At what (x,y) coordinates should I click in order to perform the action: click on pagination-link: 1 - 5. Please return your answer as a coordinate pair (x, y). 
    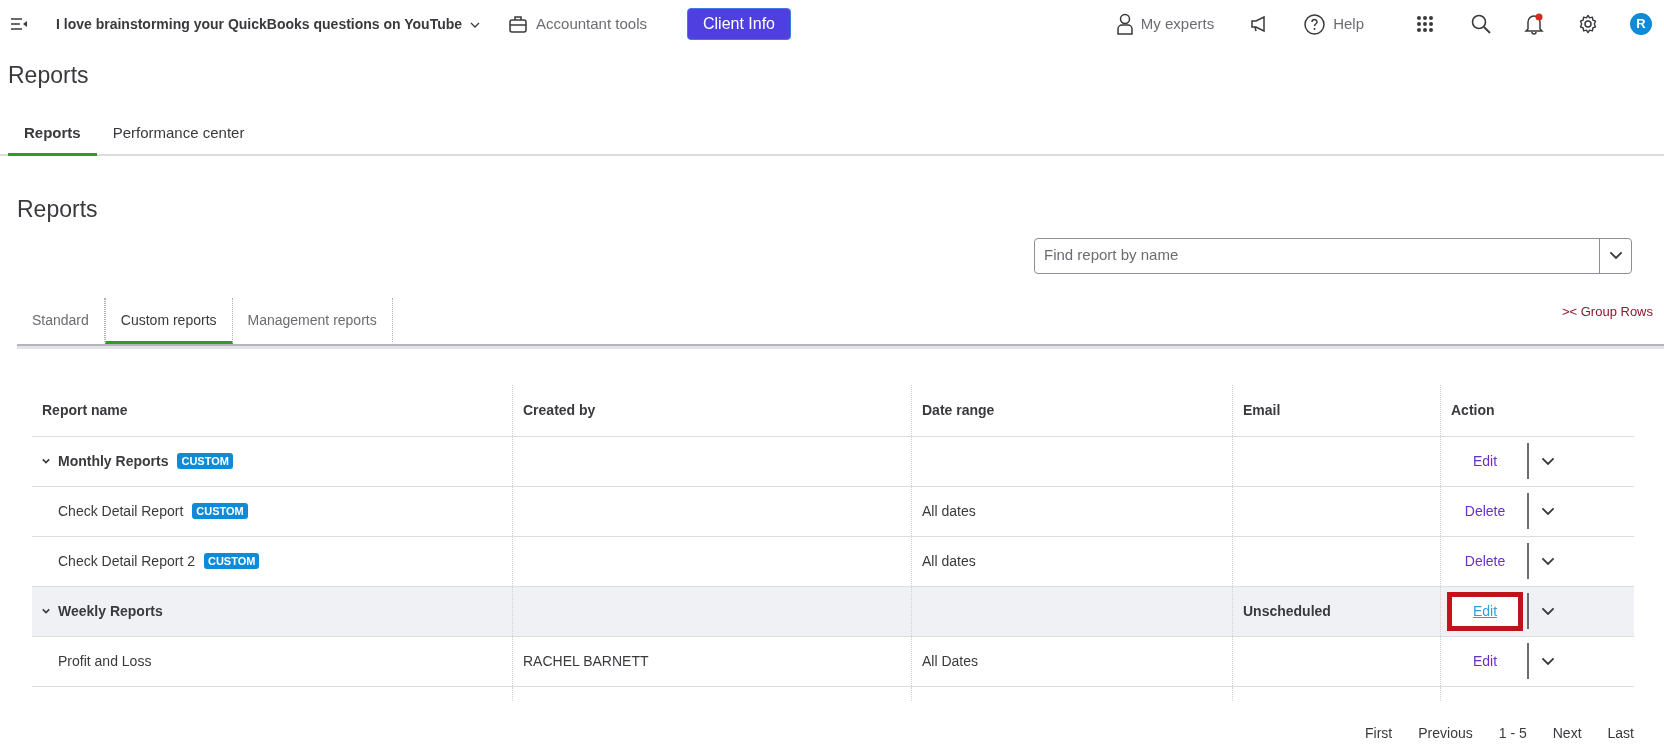
    Looking at the image, I should click on (1512, 733).